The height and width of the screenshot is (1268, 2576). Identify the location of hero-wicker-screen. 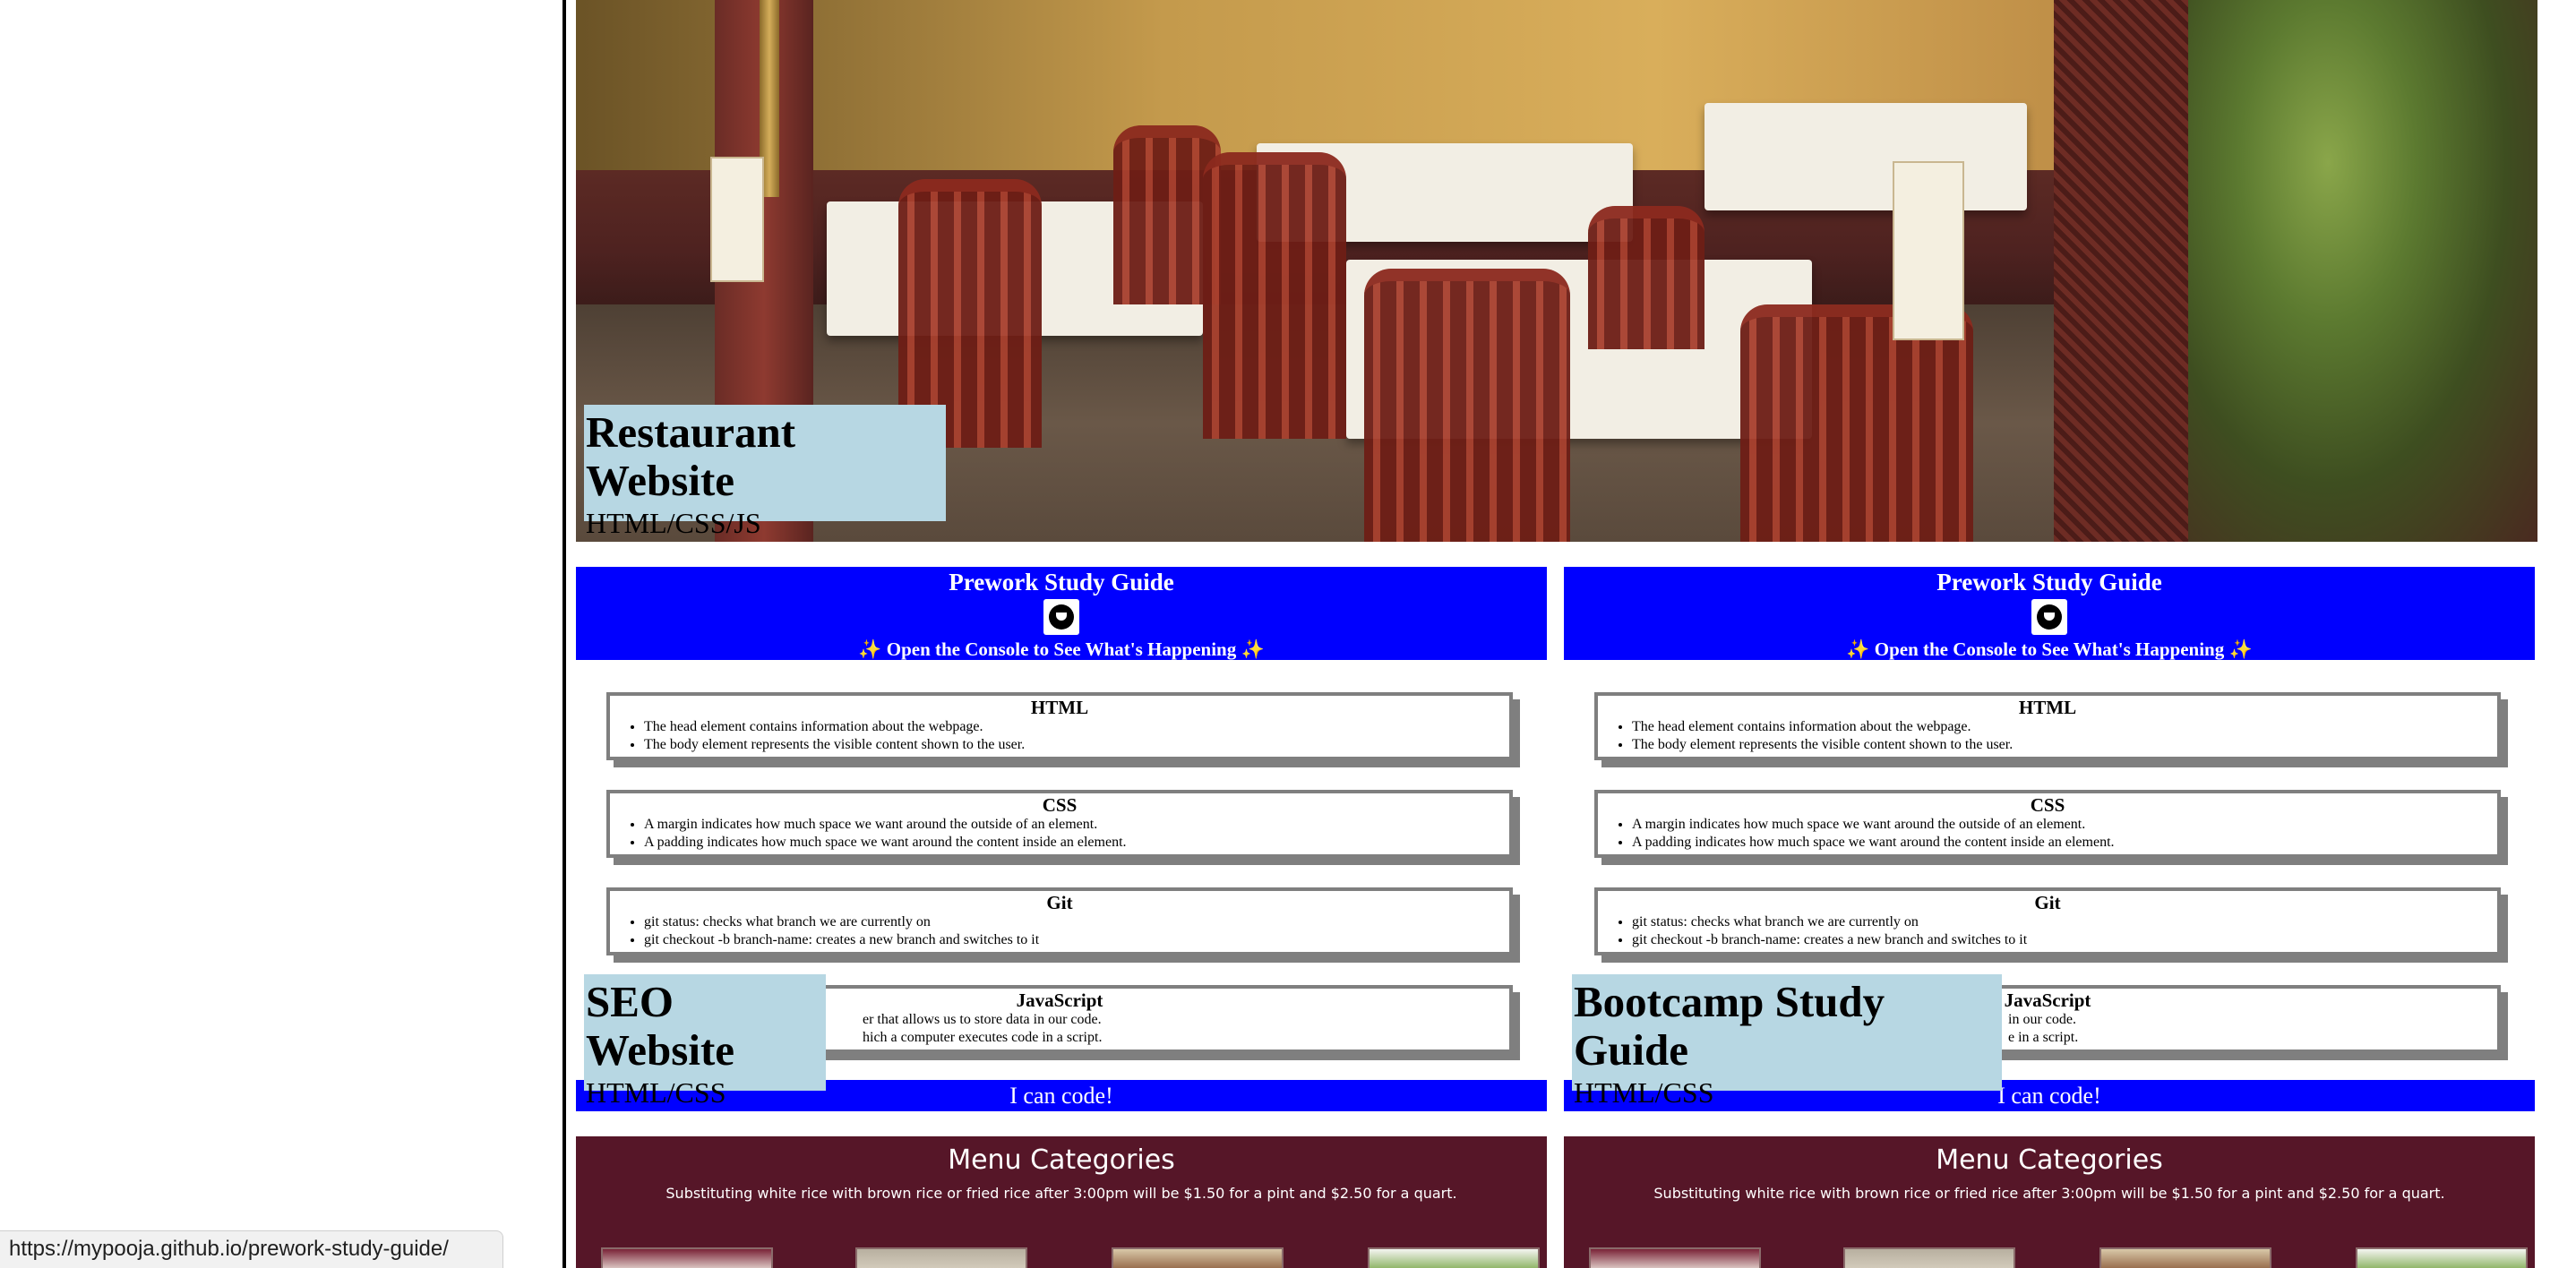
(2121, 271).